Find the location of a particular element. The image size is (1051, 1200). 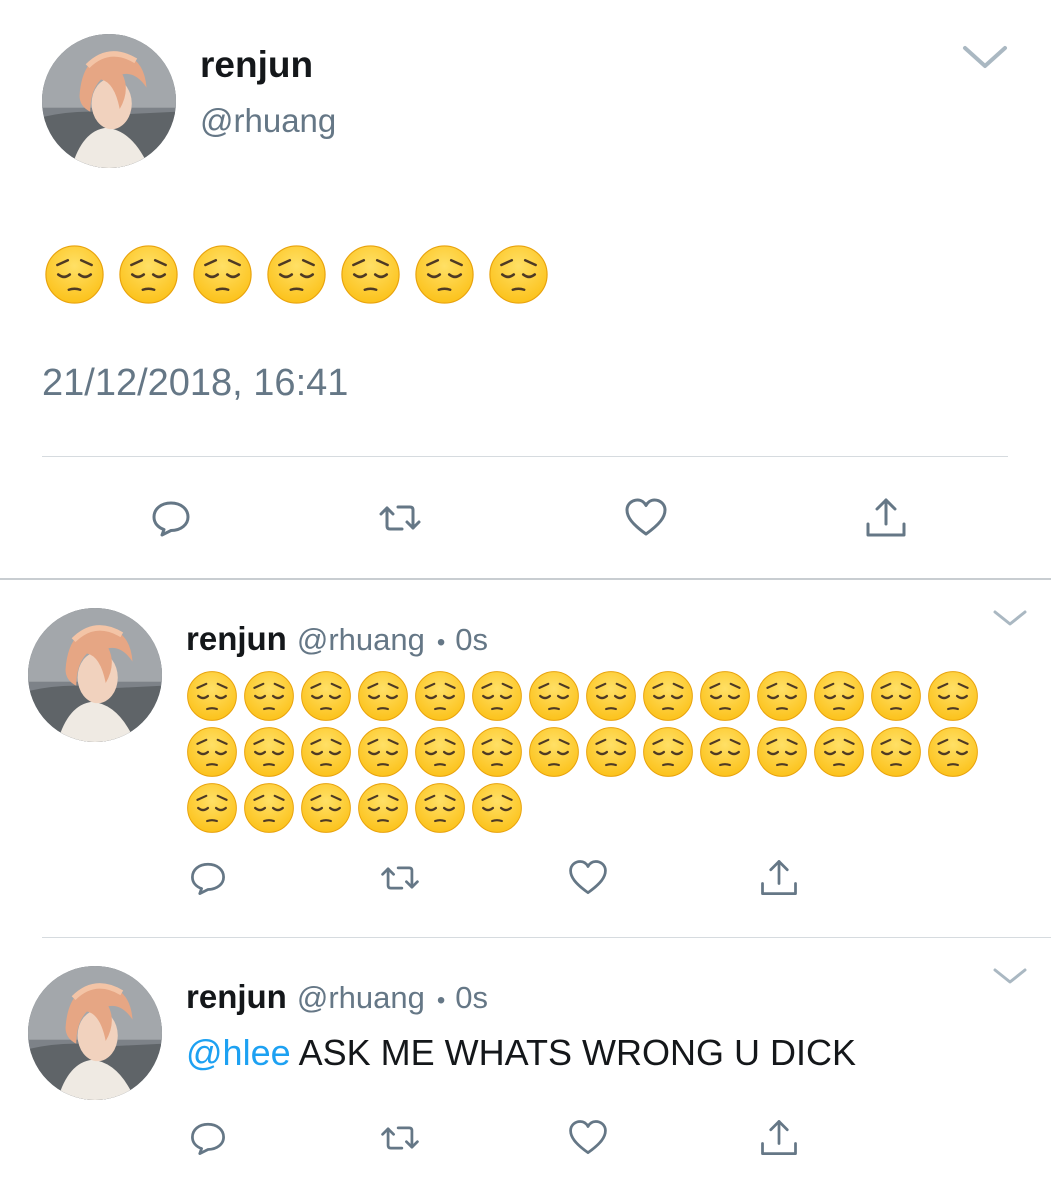

tweet-body: ASK ME WHATS WRONG U DICK is located at coordinates (573, 1052).